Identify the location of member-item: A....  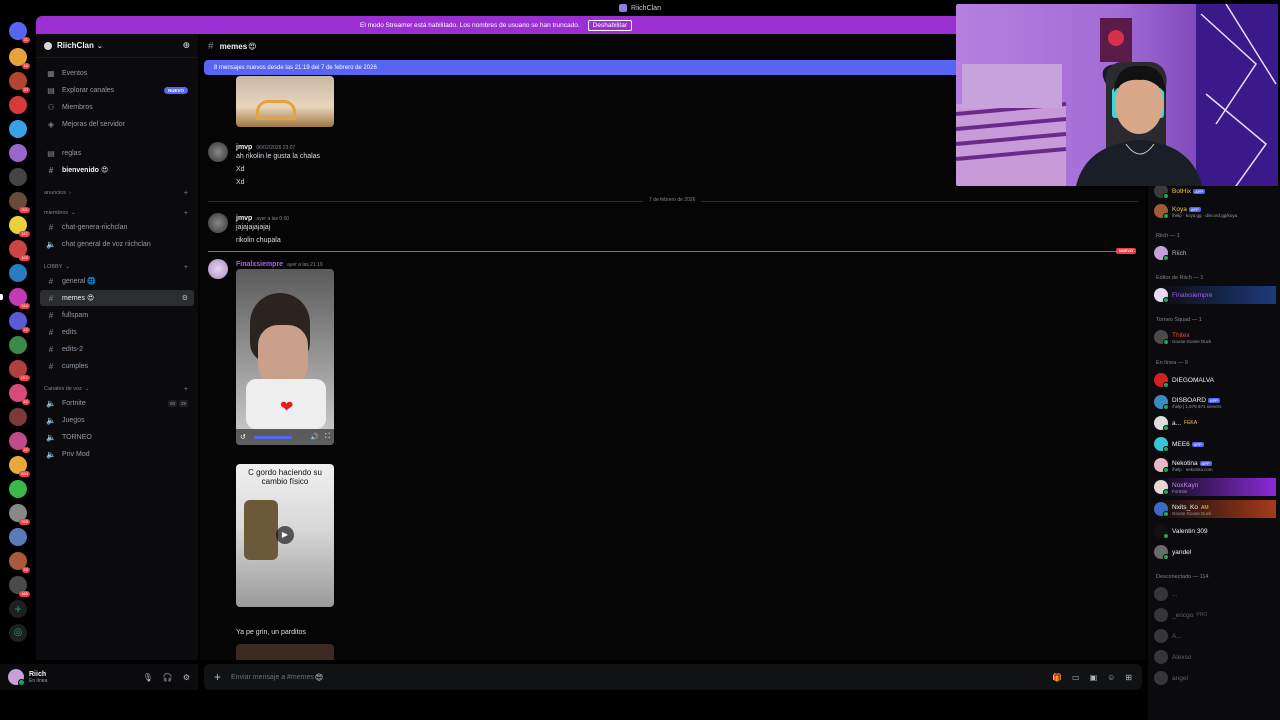
(1215, 636).